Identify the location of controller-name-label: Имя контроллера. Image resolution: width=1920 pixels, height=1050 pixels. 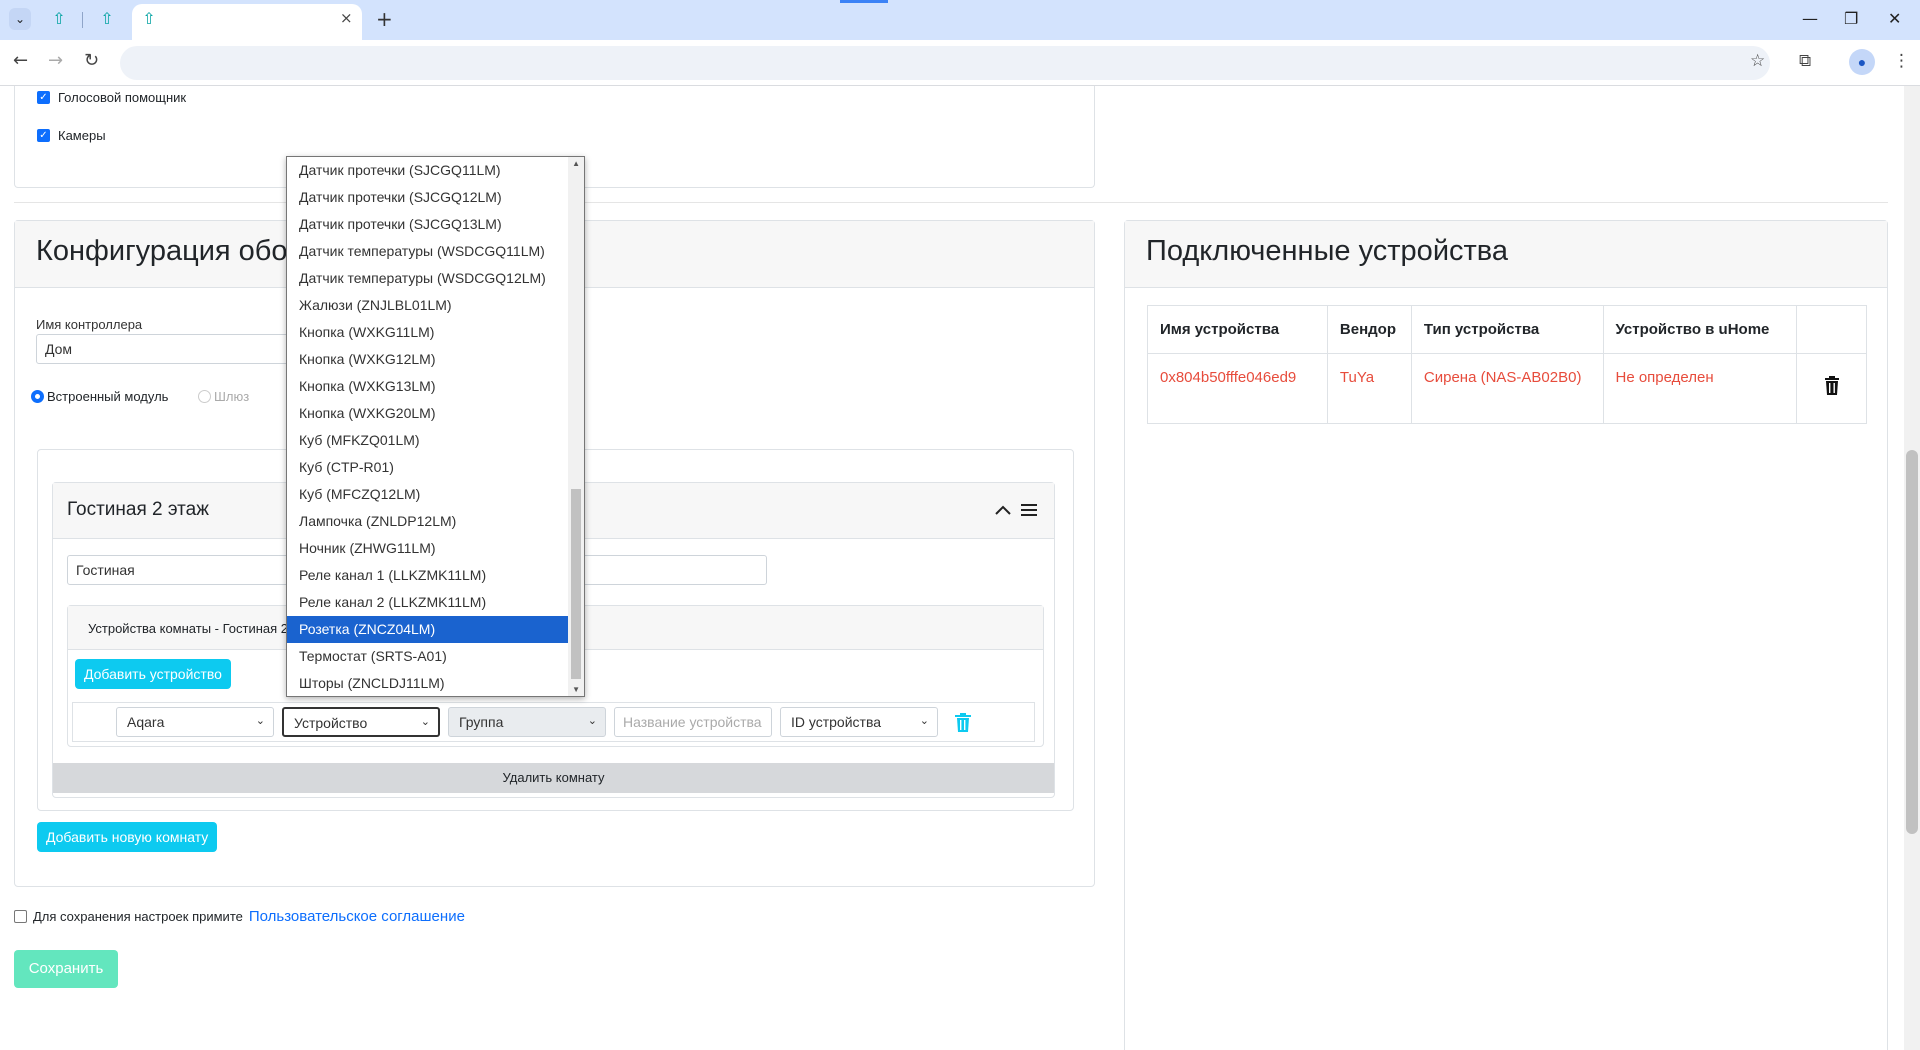
(89, 324).